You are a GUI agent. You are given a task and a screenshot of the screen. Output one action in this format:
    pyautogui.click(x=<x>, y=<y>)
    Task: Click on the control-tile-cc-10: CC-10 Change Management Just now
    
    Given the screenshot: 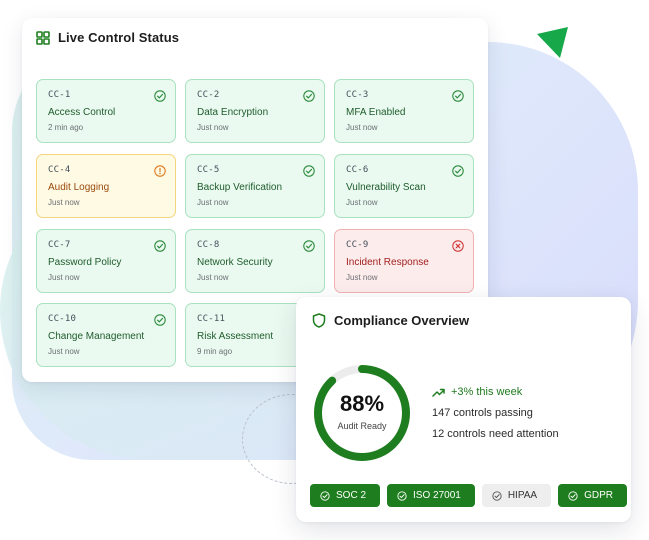 What is the action you would take?
    pyautogui.click(x=106, y=335)
    